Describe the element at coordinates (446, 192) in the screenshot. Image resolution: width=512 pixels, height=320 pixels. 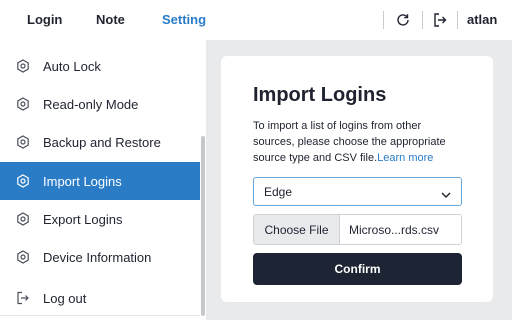
I see `chevron-down-icon` at that location.